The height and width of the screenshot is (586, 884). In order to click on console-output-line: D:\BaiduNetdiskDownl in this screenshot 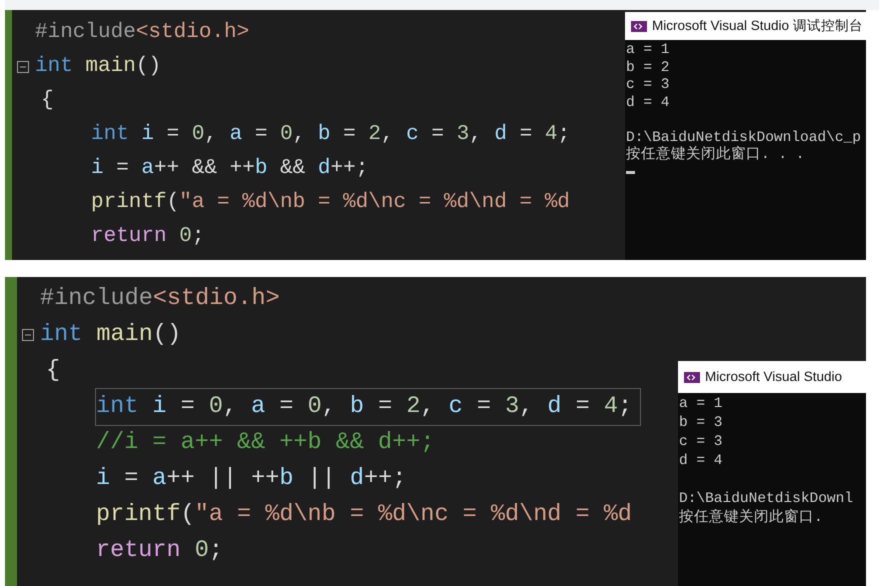, I will do `click(766, 499)`.